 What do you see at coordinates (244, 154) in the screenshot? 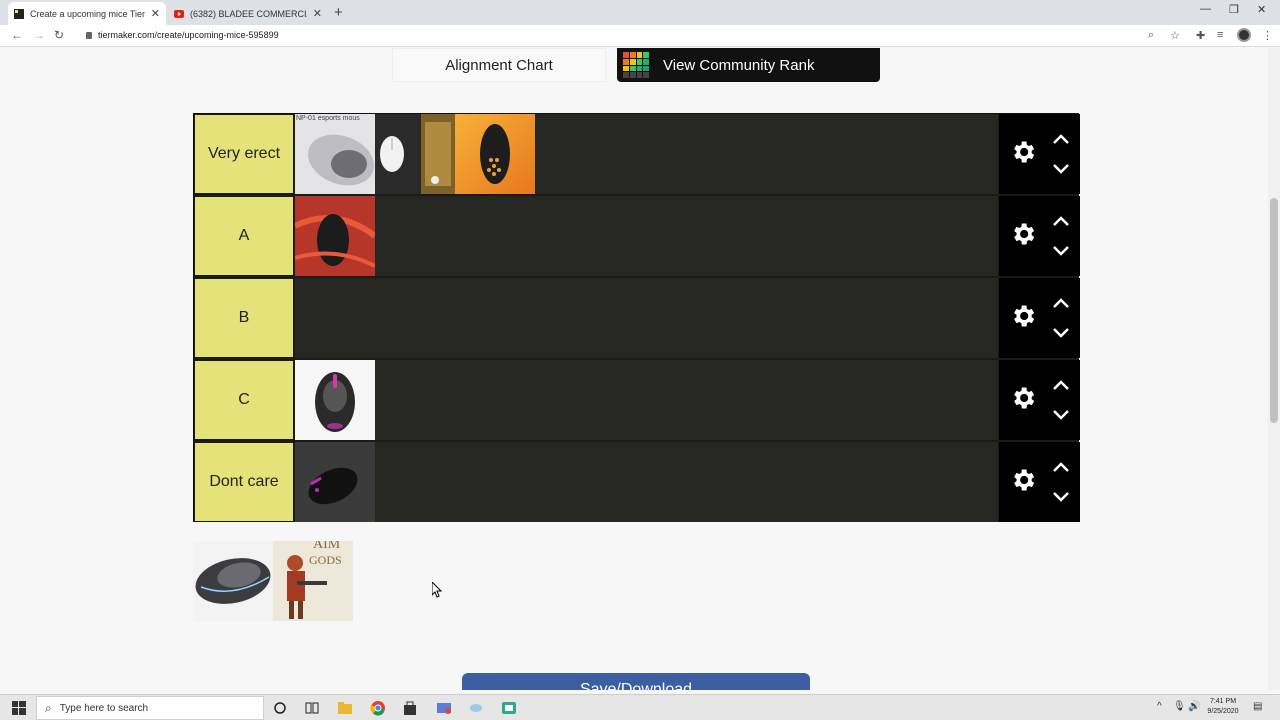
I see `tier-label: Very erect` at bounding box center [244, 154].